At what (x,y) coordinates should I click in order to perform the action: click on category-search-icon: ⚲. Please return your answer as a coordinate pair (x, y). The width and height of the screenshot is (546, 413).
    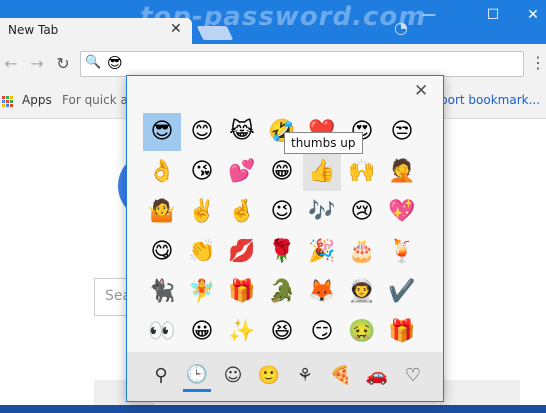
    Looking at the image, I should click on (161, 376).